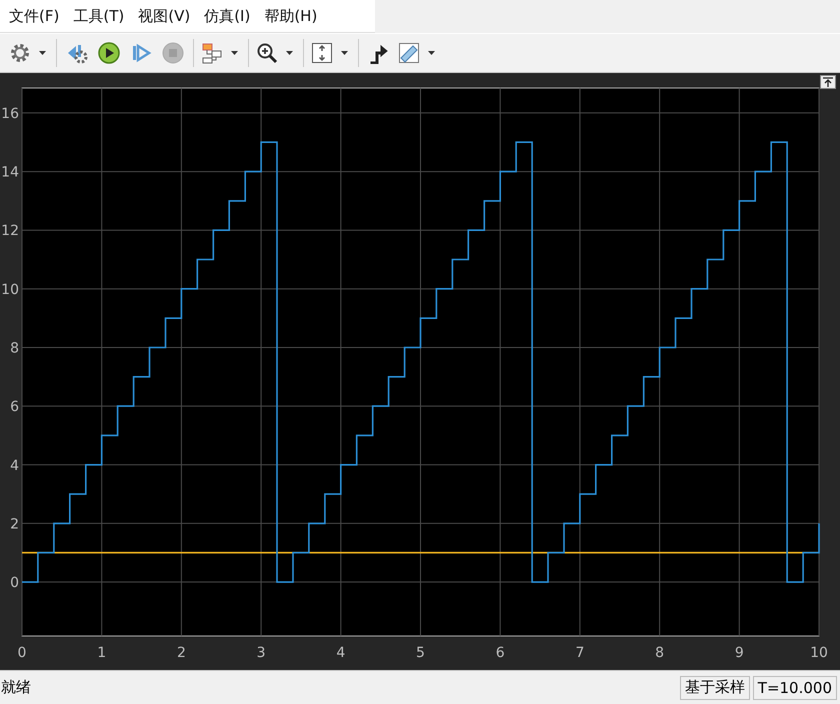 This screenshot has height=704, width=840. Describe the element at coordinates (101, 653) in the screenshot. I see `x-tick-label: 1` at that location.